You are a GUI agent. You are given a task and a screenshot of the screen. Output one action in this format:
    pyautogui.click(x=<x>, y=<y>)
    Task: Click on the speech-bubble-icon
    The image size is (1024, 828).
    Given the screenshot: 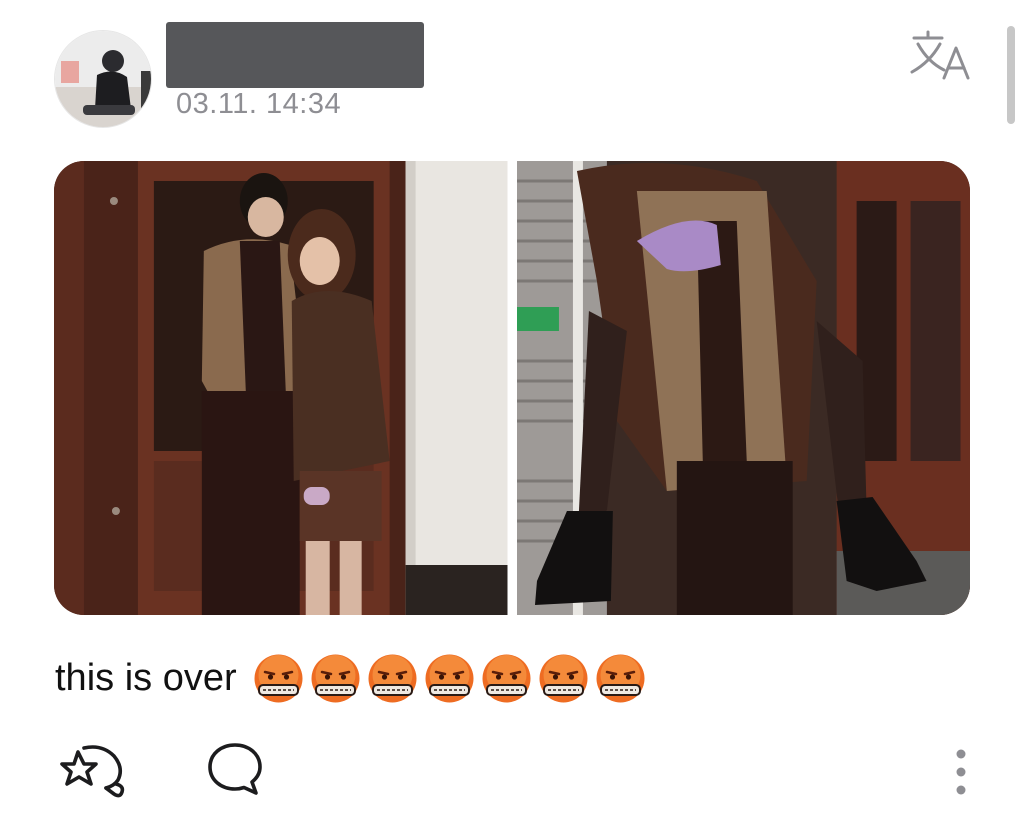 What is the action you would take?
    pyautogui.click(x=235, y=769)
    